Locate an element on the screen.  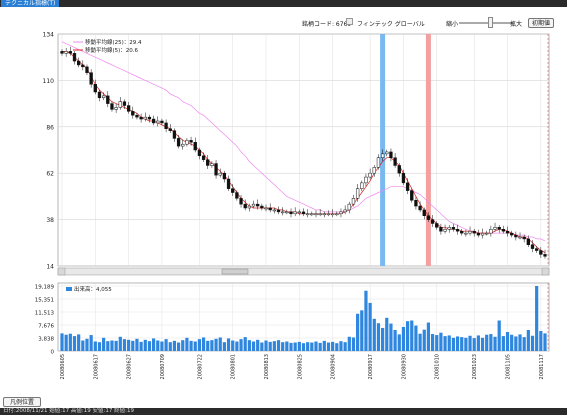
xtick-label: 20081023 is located at coordinates (475, 366).